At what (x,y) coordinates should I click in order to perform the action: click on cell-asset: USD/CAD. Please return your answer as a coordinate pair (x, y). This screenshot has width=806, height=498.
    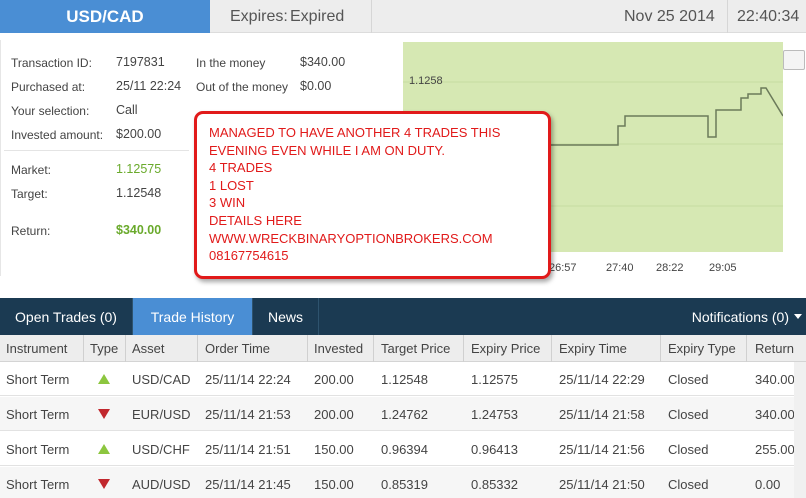
    Looking at the image, I should click on (161, 379).